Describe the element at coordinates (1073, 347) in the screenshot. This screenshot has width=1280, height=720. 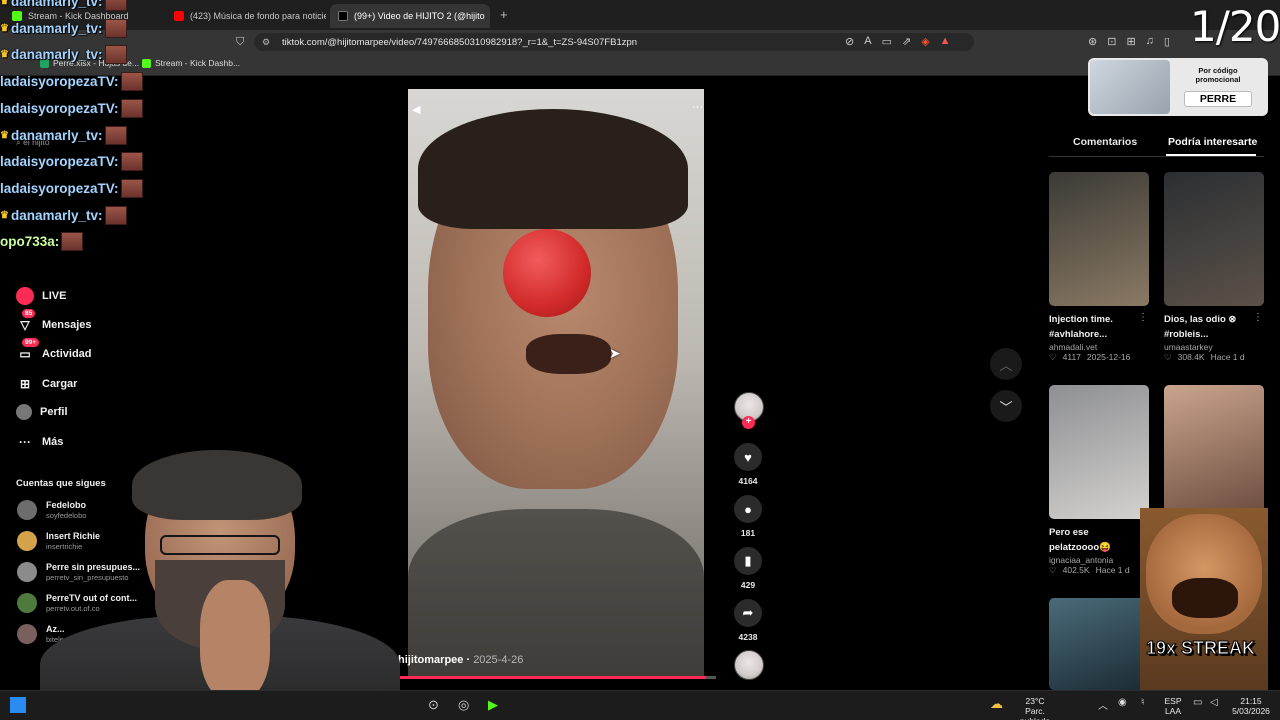
I see `card-username: ahmadali.vet` at that location.